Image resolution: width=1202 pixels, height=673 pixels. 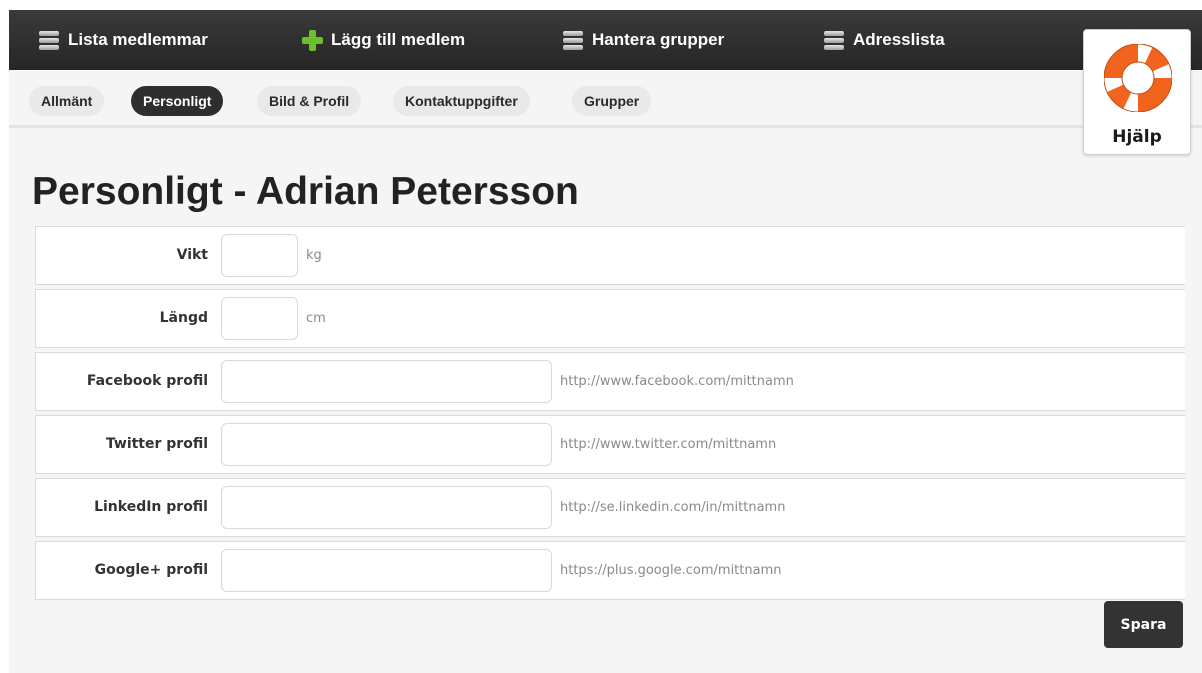 I want to click on form-row-langd: Längd cm, so click(x=610, y=318).